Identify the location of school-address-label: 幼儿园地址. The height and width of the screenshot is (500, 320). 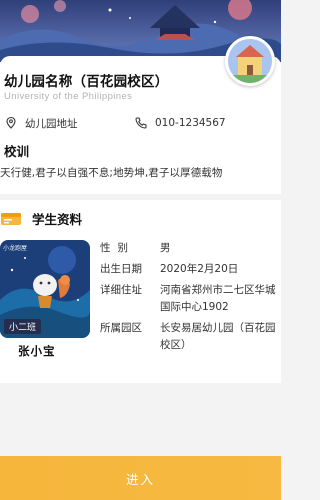
(51, 123).